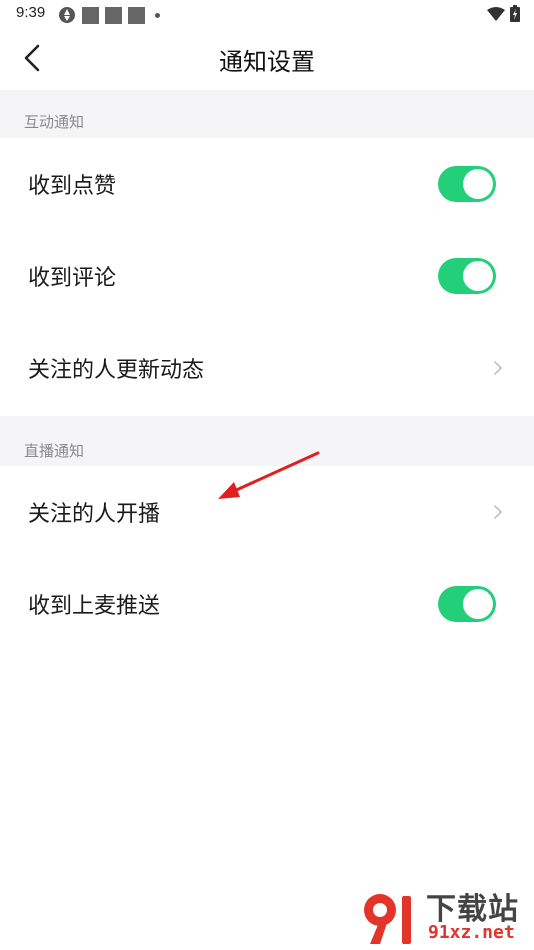 This screenshot has width=534, height=950. I want to click on notification-icons, so click(109, 15).